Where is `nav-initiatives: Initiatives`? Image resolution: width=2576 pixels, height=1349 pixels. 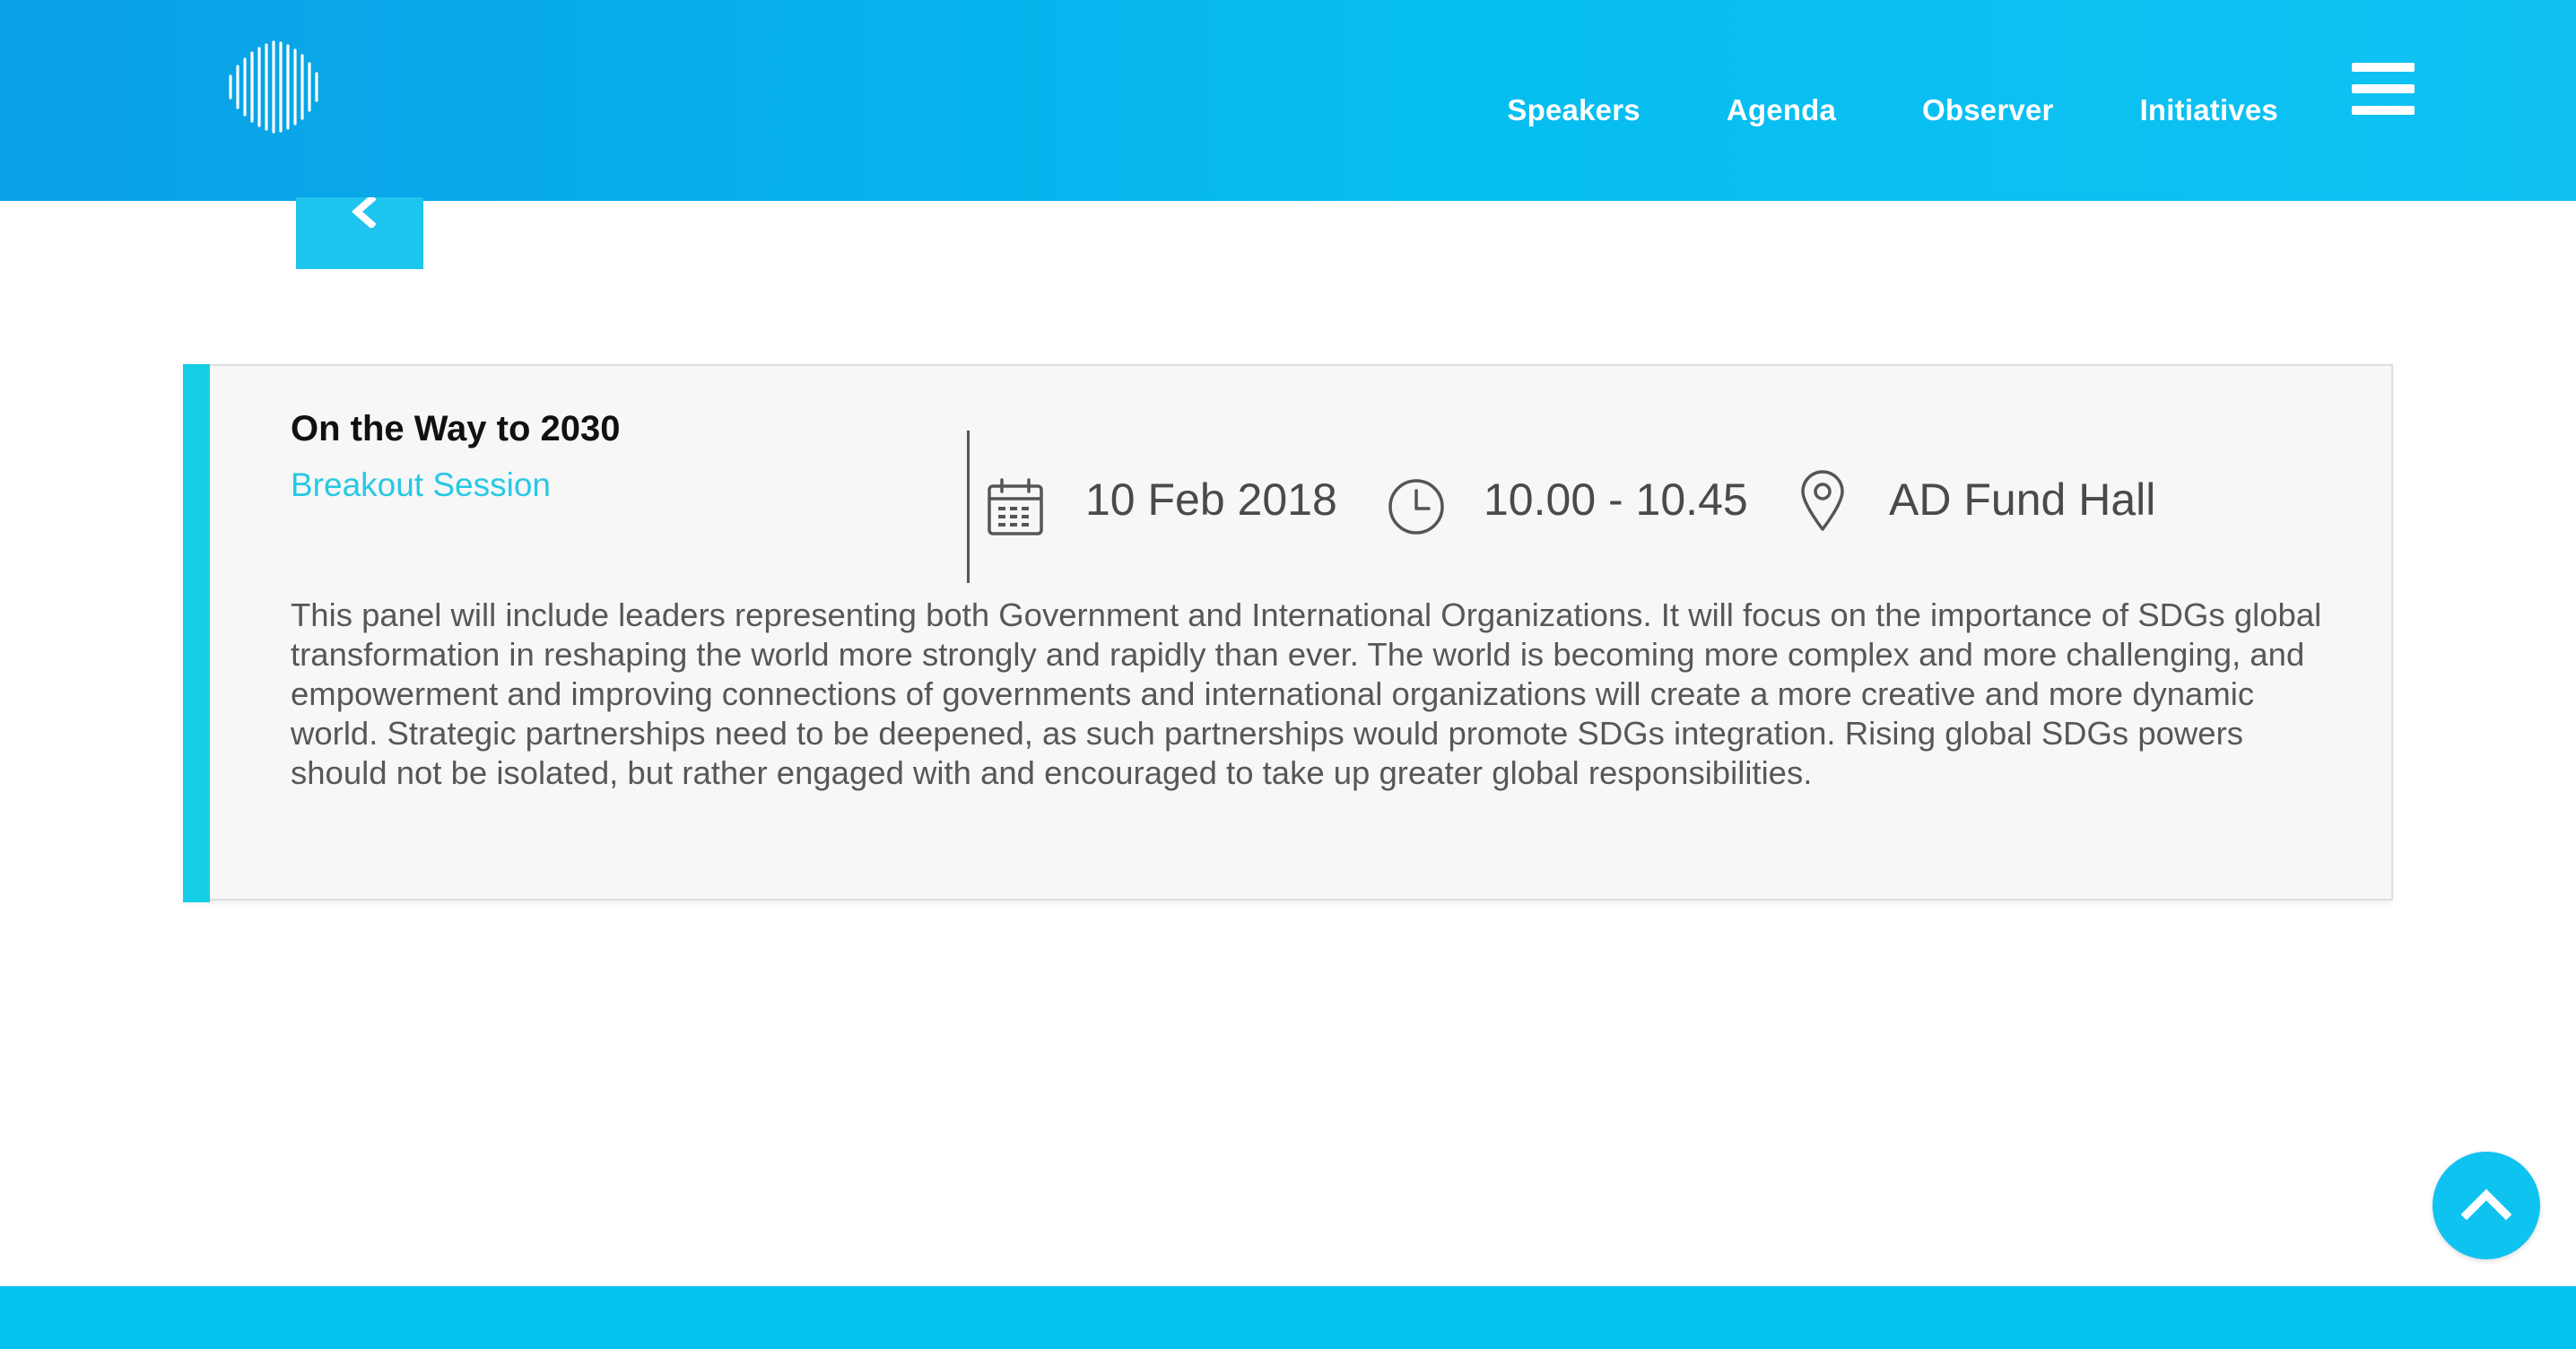
nav-initiatives: Initiatives is located at coordinates (2209, 110).